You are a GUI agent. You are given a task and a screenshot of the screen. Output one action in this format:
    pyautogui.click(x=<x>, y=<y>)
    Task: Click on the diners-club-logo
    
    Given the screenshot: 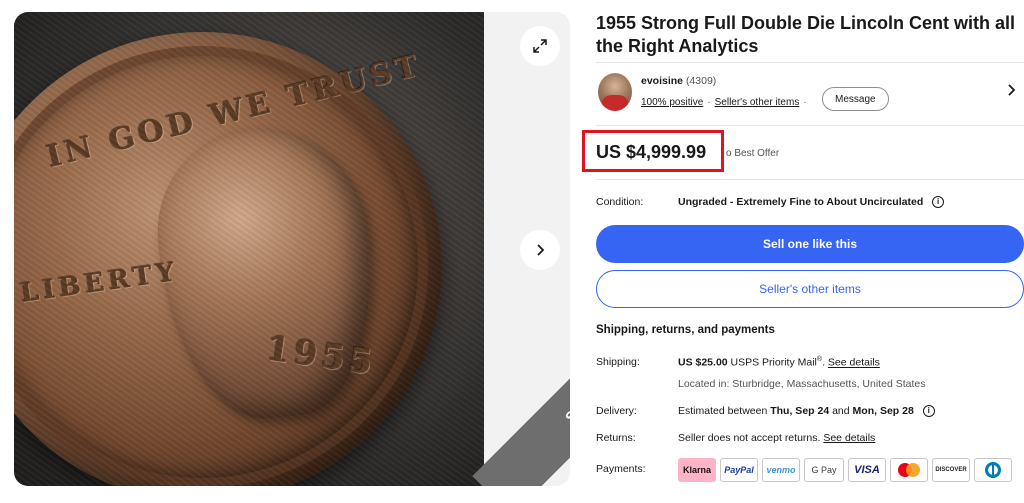 What is the action you would take?
    pyautogui.click(x=993, y=470)
    